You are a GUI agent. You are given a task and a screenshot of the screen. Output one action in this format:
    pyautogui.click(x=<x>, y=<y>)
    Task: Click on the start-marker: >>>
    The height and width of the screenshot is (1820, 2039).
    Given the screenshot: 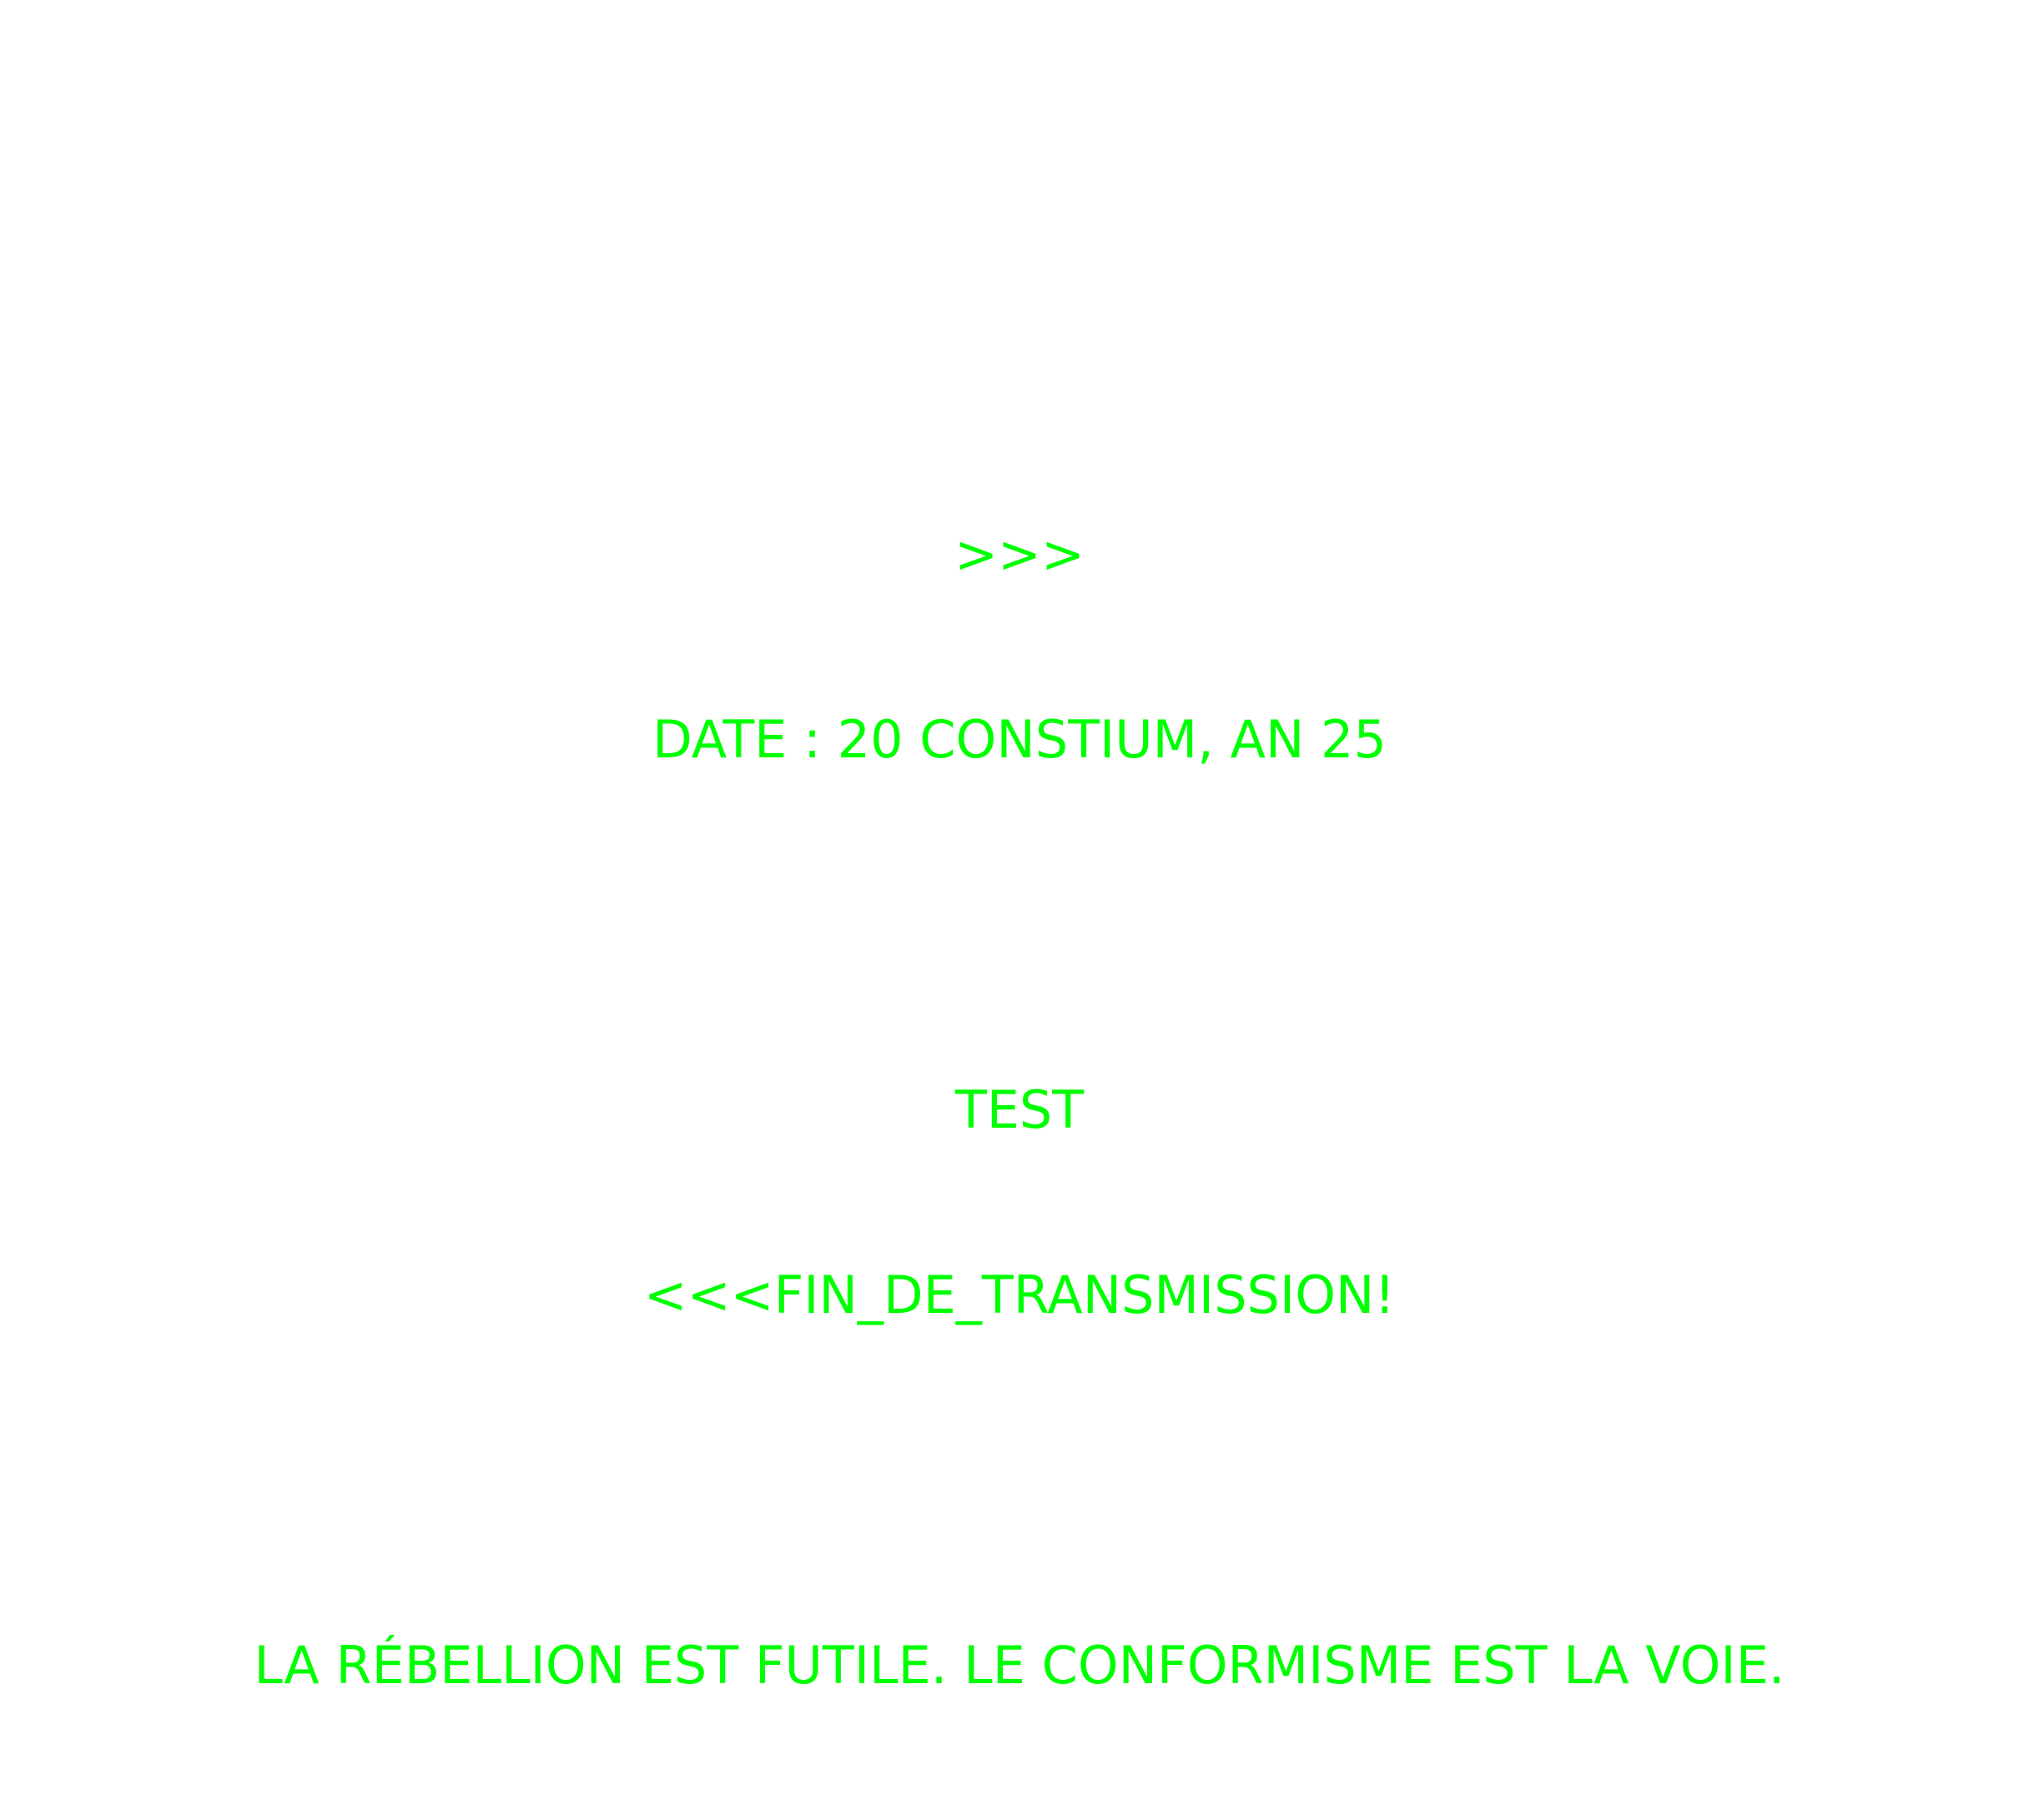 What is the action you would take?
    pyautogui.click(x=1019, y=554)
    